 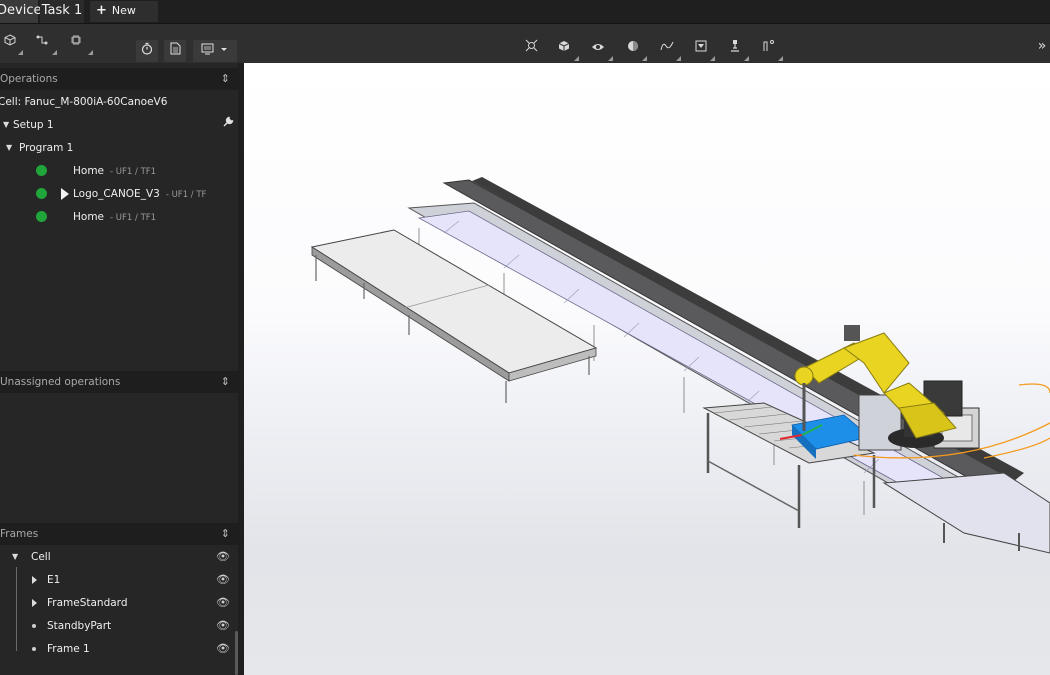 What do you see at coordinates (76, 42) in the screenshot?
I see `chip-icon` at bounding box center [76, 42].